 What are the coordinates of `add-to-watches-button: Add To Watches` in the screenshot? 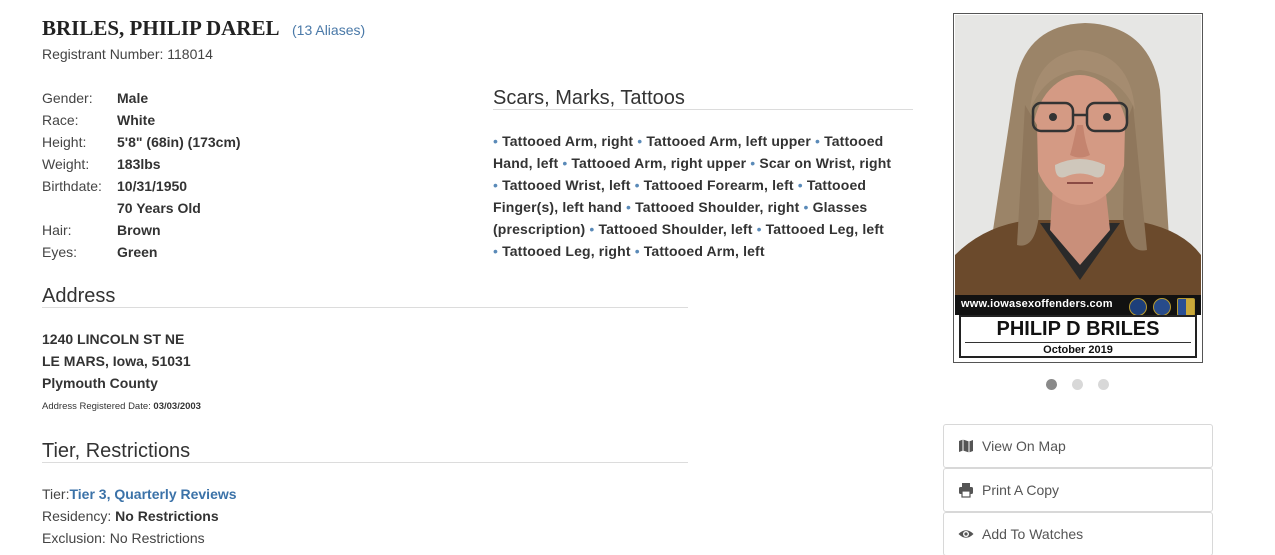 It's located at (1078, 533).